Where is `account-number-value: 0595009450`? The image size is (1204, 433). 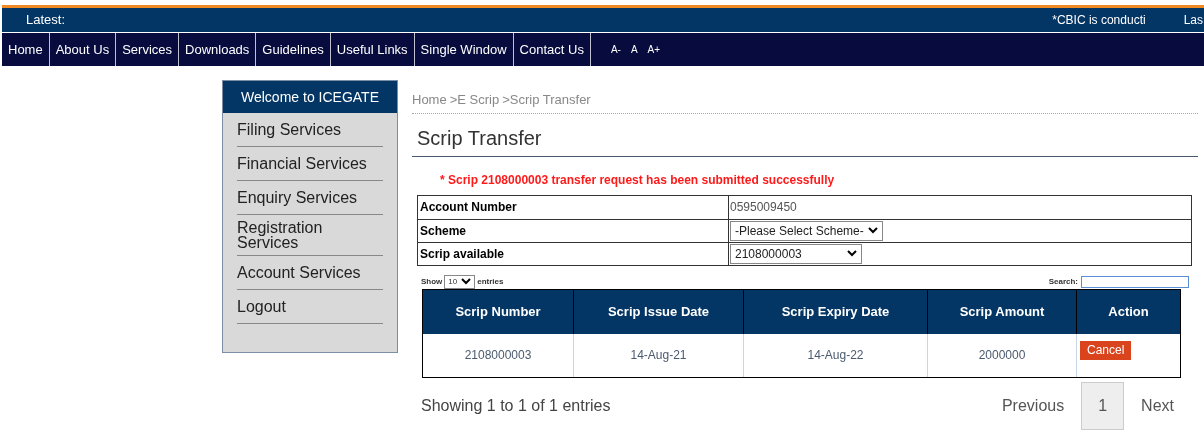 account-number-value: 0595009450 is located at coordinates (763, 207).